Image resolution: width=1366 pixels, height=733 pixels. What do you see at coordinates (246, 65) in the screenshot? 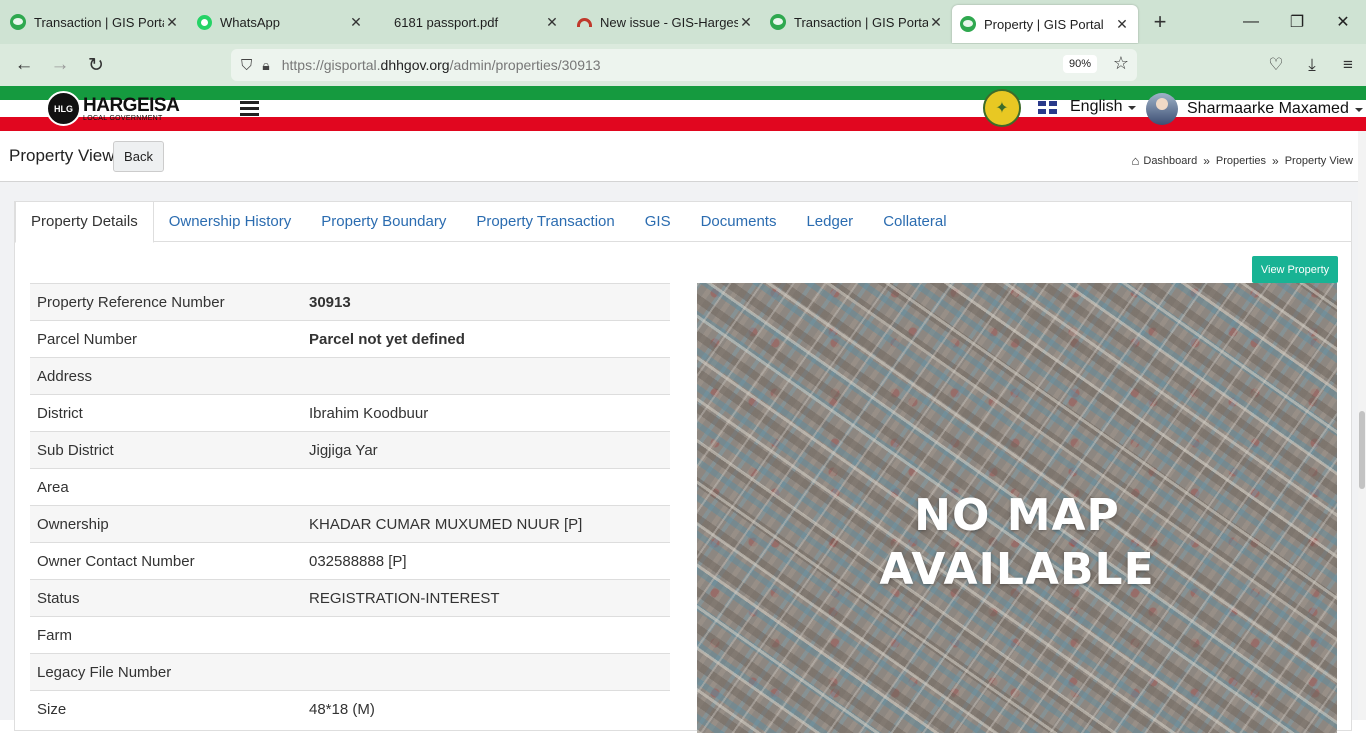
I see `shield-icon: ⛉` at bounding box center [246, 65].